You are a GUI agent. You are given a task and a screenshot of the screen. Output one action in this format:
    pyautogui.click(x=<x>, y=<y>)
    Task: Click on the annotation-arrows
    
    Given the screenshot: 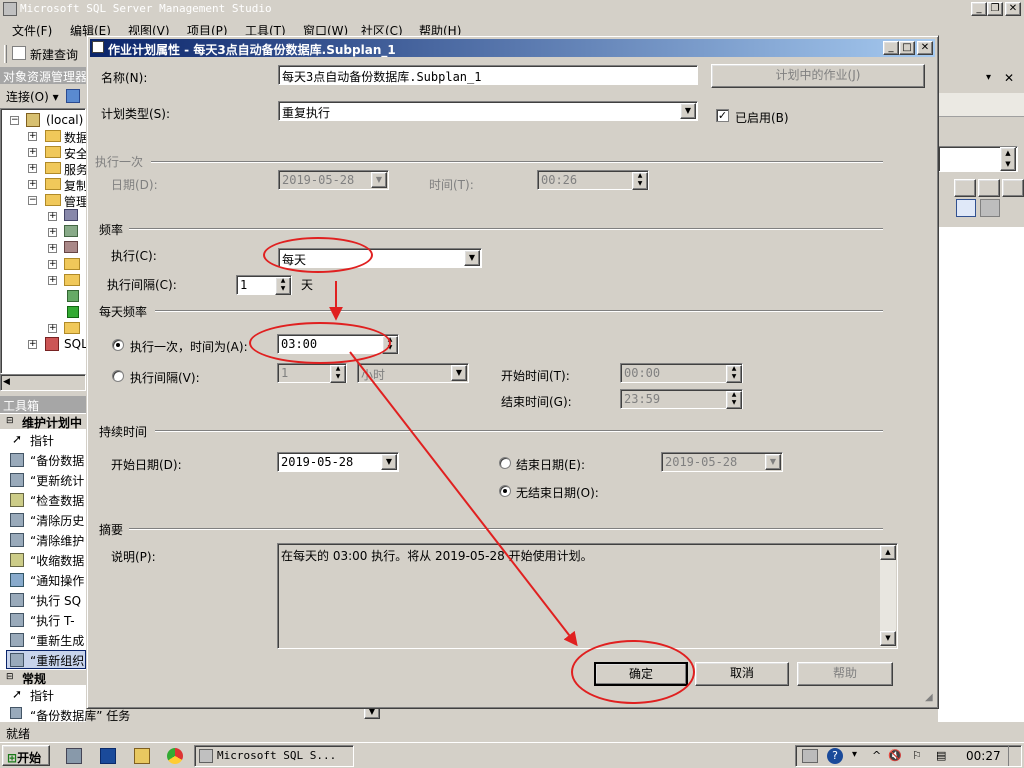 What is the action you would take?
    pyautogui.click(x=453, y=464)
    